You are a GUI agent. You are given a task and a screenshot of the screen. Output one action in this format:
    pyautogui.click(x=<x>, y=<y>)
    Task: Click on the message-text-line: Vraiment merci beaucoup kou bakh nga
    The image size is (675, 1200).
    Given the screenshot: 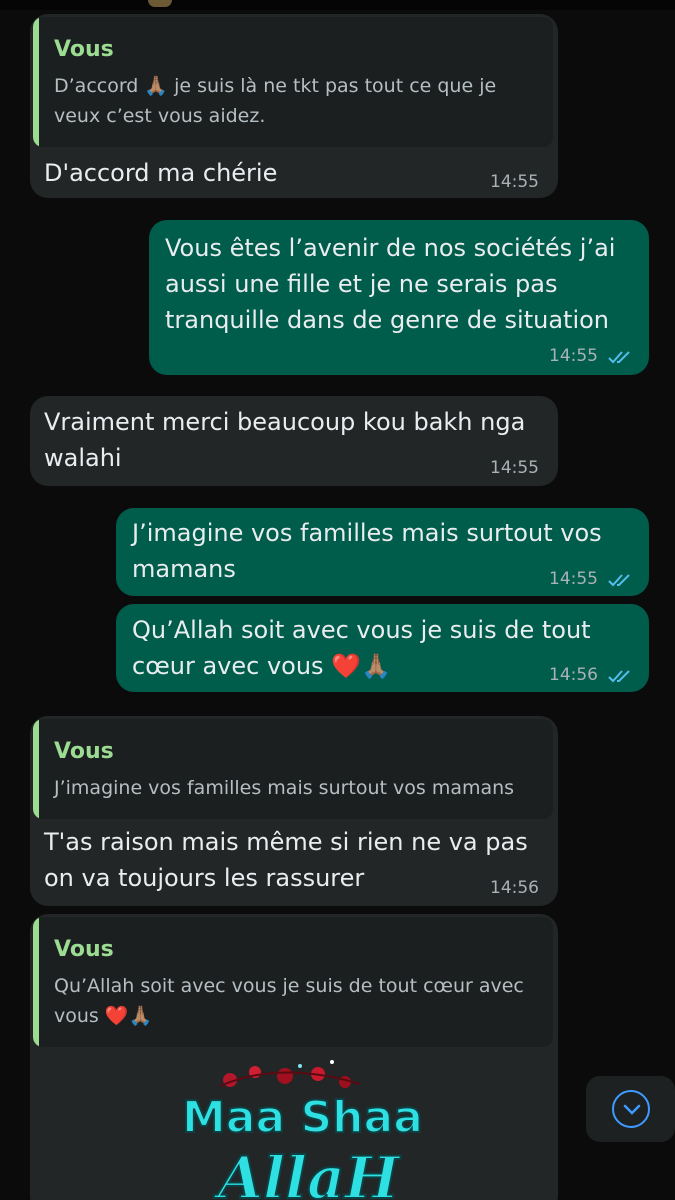 What is the action you would take?
    pyautogui.click(x=285, y=422)
    